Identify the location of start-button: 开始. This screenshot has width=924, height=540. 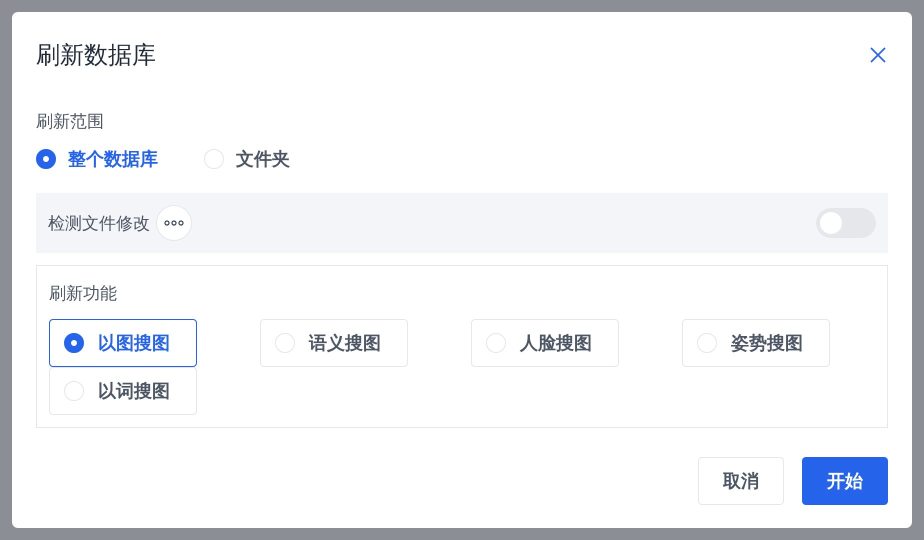
(845, 481).